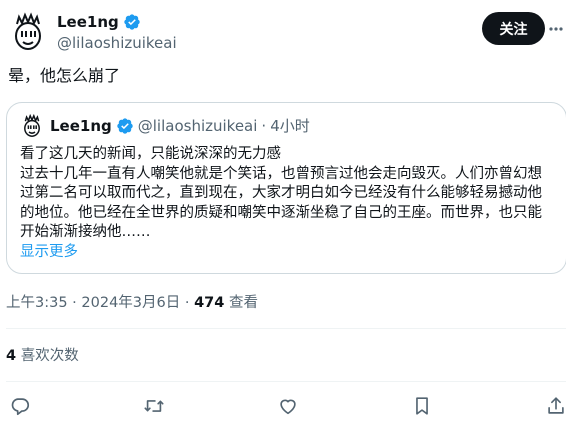 This screenshot has width=566, height=430. I want to click on likes-label: 喜欢次数, so click(47, 356).